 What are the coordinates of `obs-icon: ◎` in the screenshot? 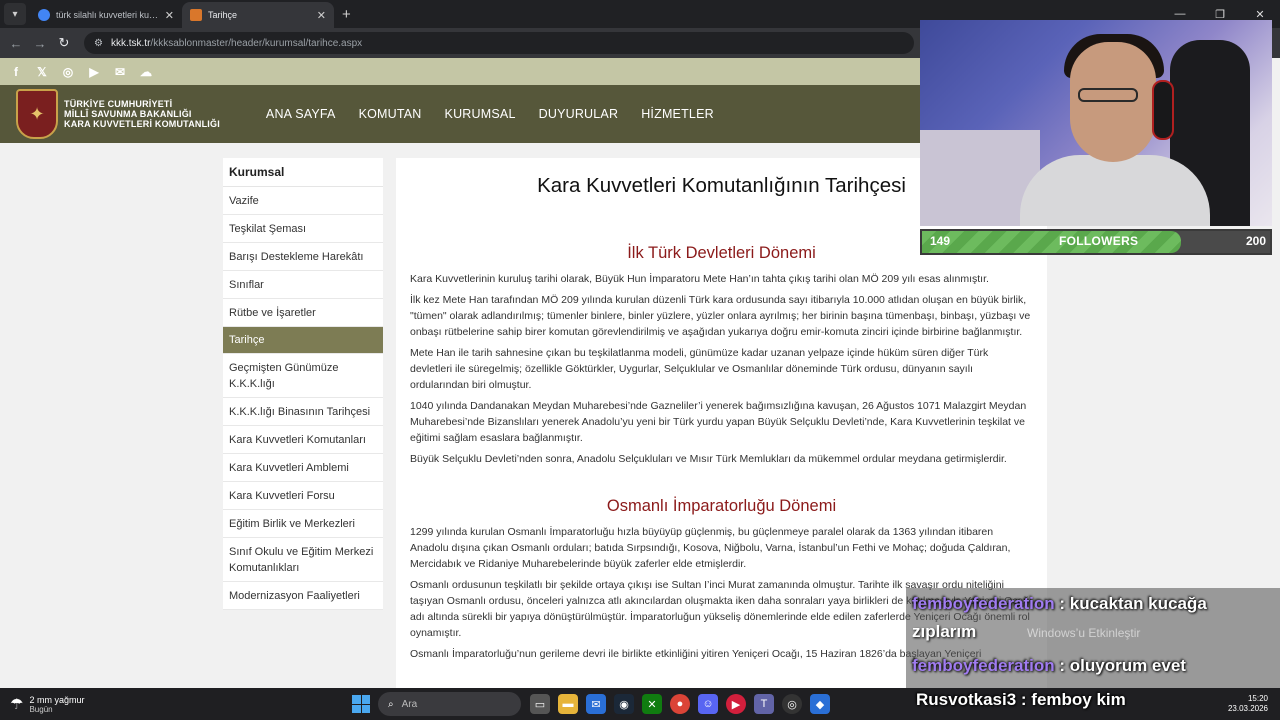 It's located at (792, 704).